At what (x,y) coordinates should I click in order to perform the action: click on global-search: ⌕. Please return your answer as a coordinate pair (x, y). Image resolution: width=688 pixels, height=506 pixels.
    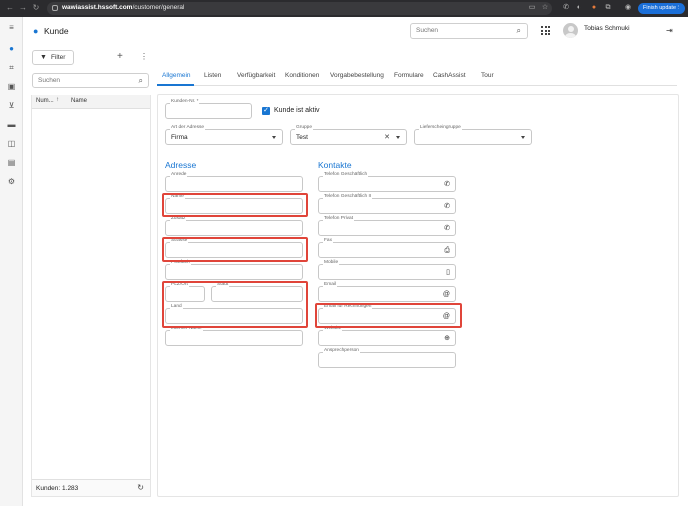
    Looking at the image, I should click on (469, 31).